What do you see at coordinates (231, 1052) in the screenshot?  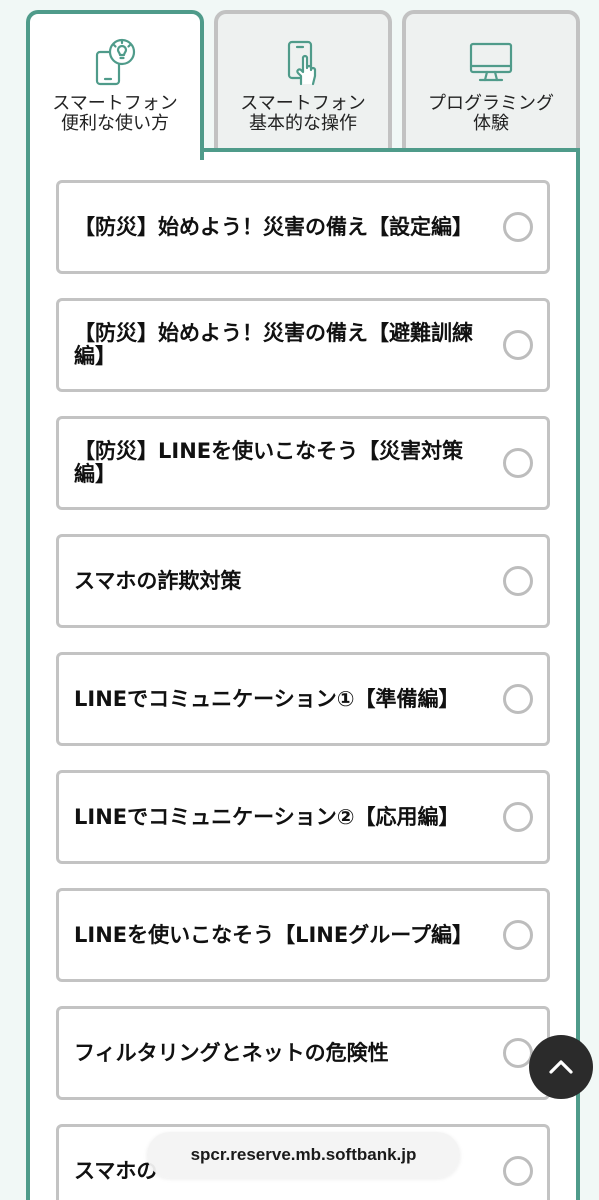 I see `item-label: フィルタリングとネットの危険性` at bounding box center [231, 1052].